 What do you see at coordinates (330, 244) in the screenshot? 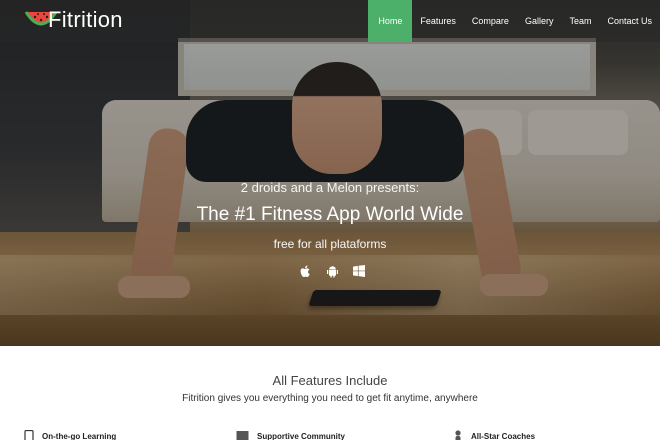
I see `hero-subtitle: free for all plataforms` at bounding box center [330, 244].